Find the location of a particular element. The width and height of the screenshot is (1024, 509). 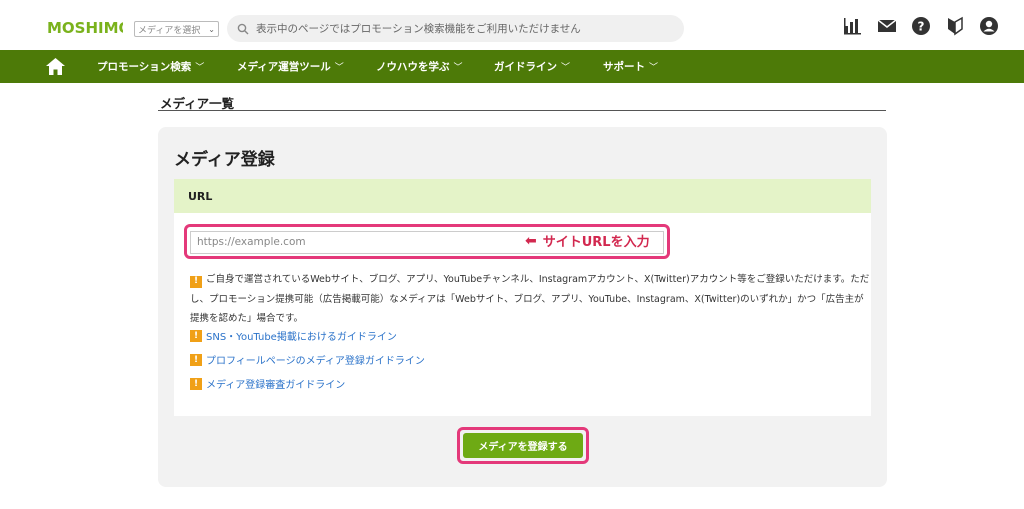

guideline-link-row: ! プロフィールページのメディア登録ガイドライン is located at coordinates (307, 359).